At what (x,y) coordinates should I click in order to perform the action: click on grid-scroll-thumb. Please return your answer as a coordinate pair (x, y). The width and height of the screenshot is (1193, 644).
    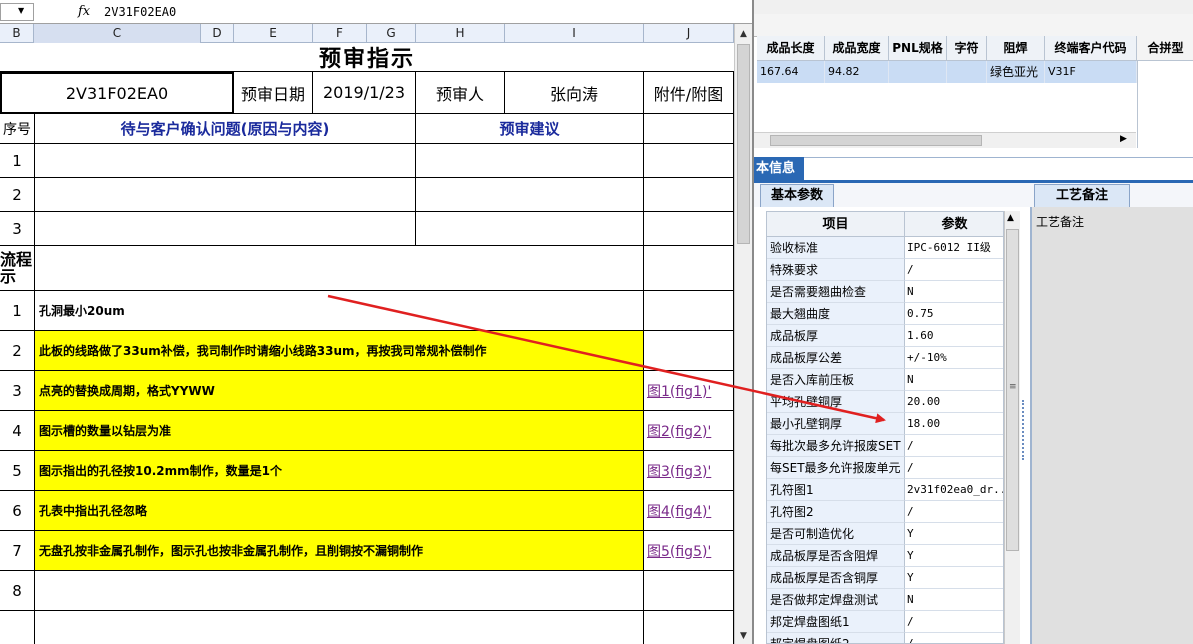
    Looking at the image, I should click on (876, 140).